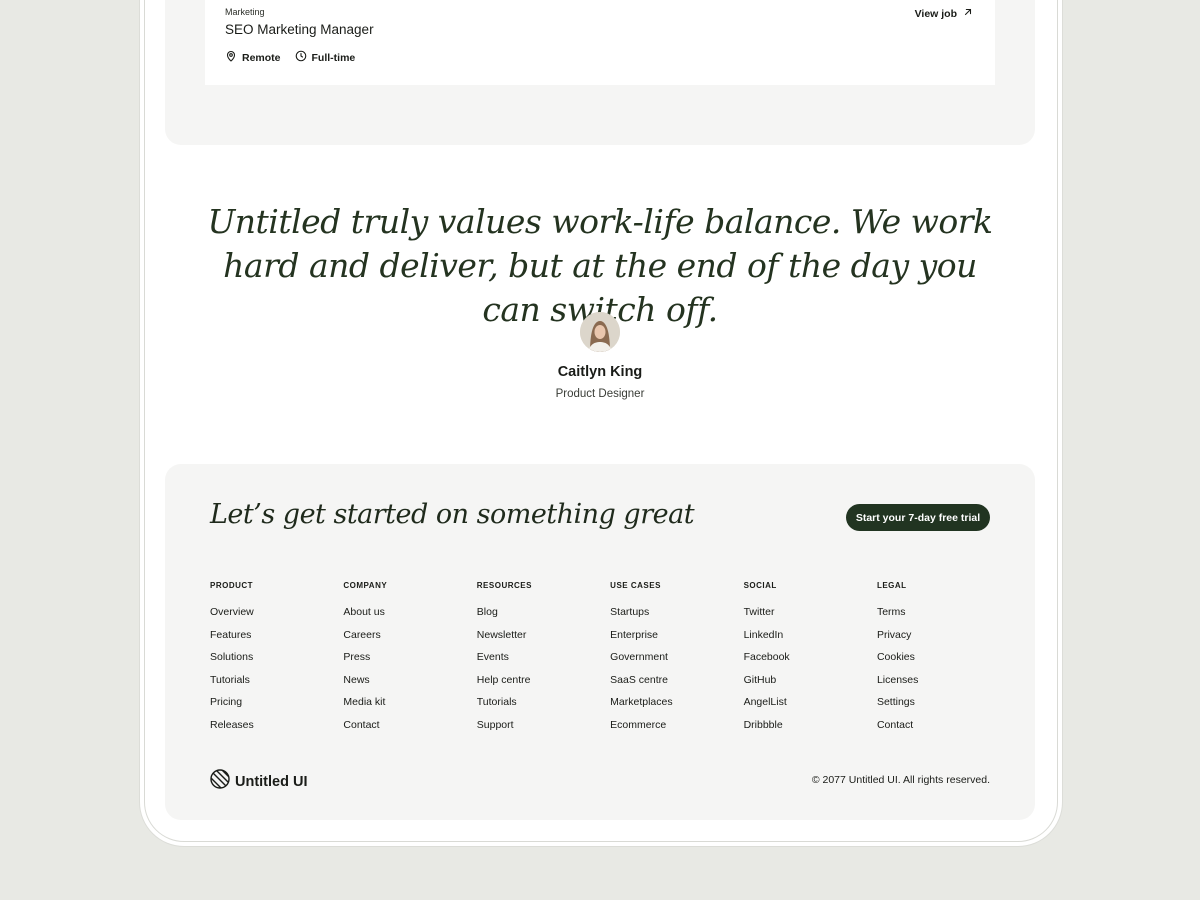 The height and width of the screenshot is (900, 1200). What do you see at coordinates (276, 729) in the screenshot?
I see `footer-link: Releases` at bounding box center [276, 729].